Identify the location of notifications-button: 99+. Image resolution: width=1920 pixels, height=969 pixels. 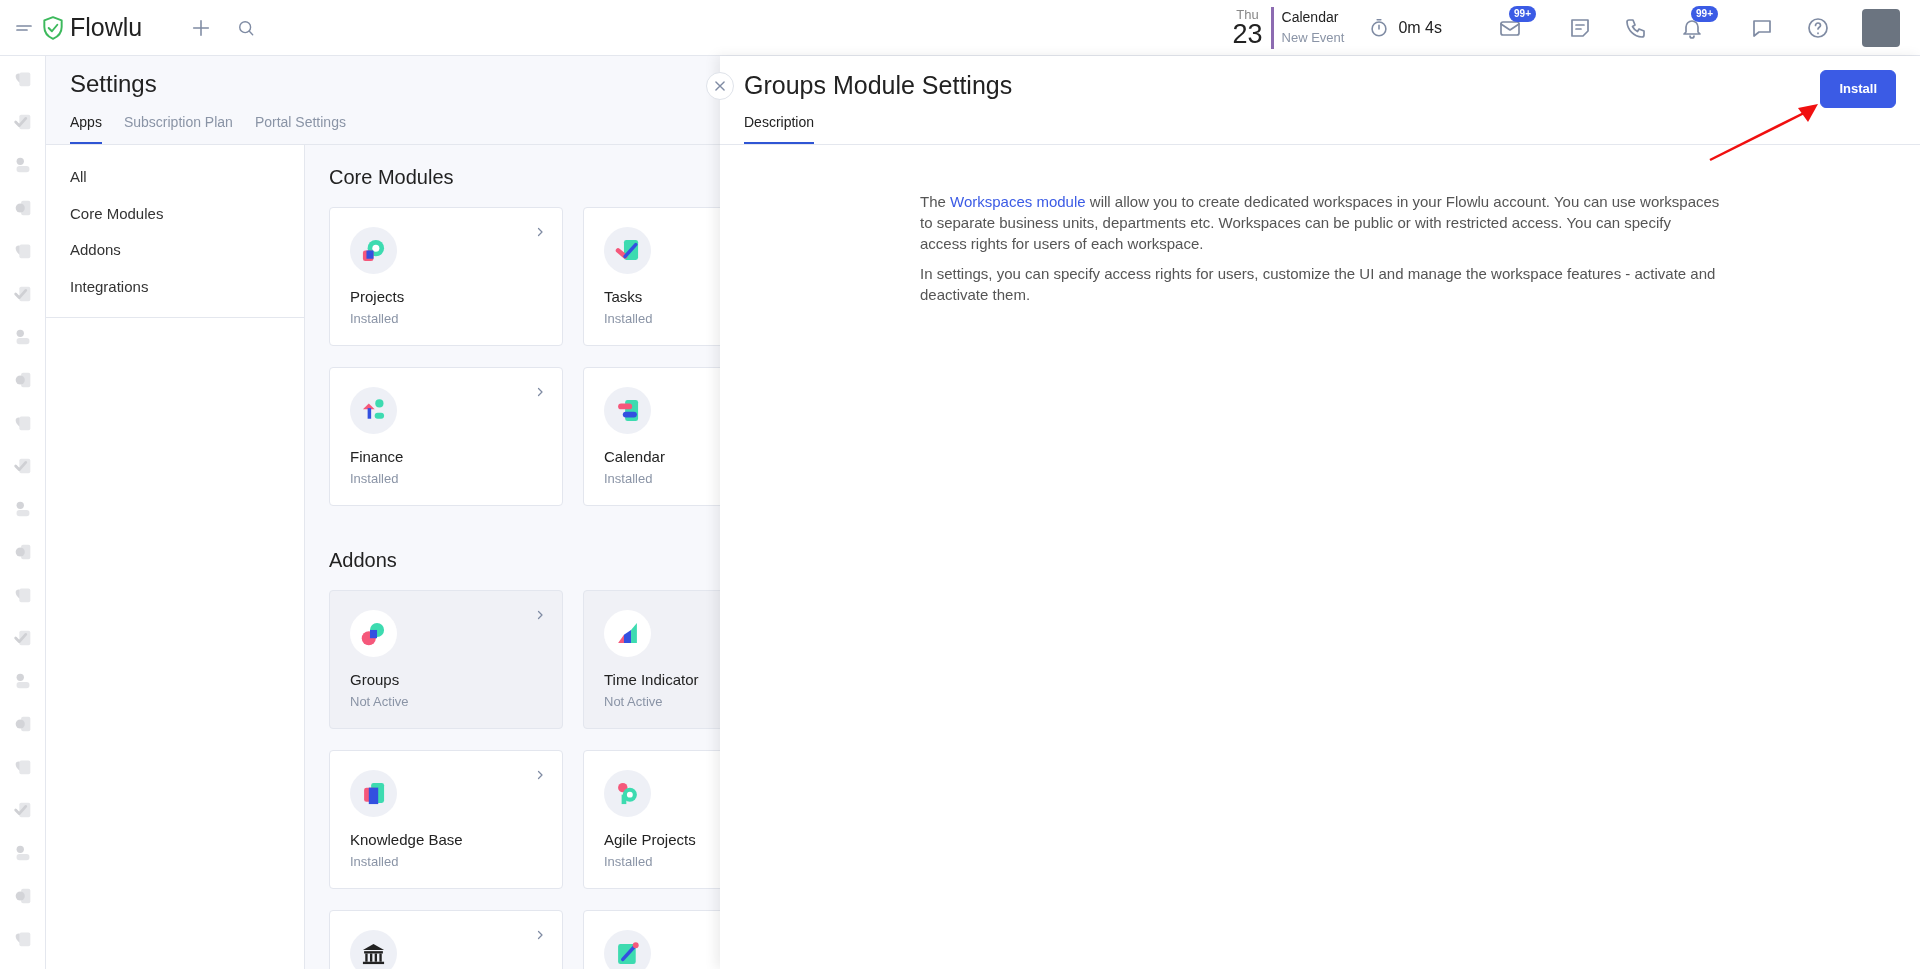
(1699, 22).